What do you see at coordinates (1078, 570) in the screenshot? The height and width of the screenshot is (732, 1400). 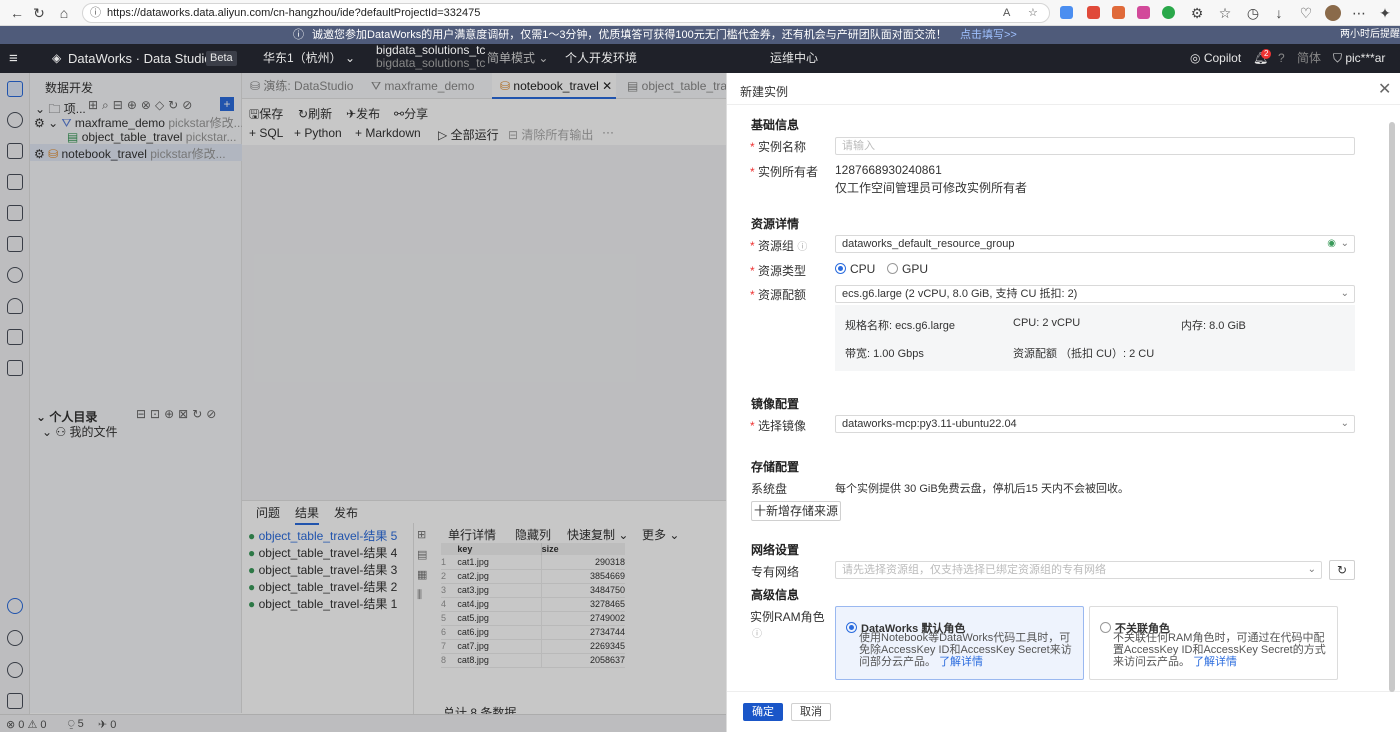 I see `vpc-select: 请先选择资源组，仅支持选择已绑定资源组的专有网络 ⌄` at bounding box center [1078, 570].